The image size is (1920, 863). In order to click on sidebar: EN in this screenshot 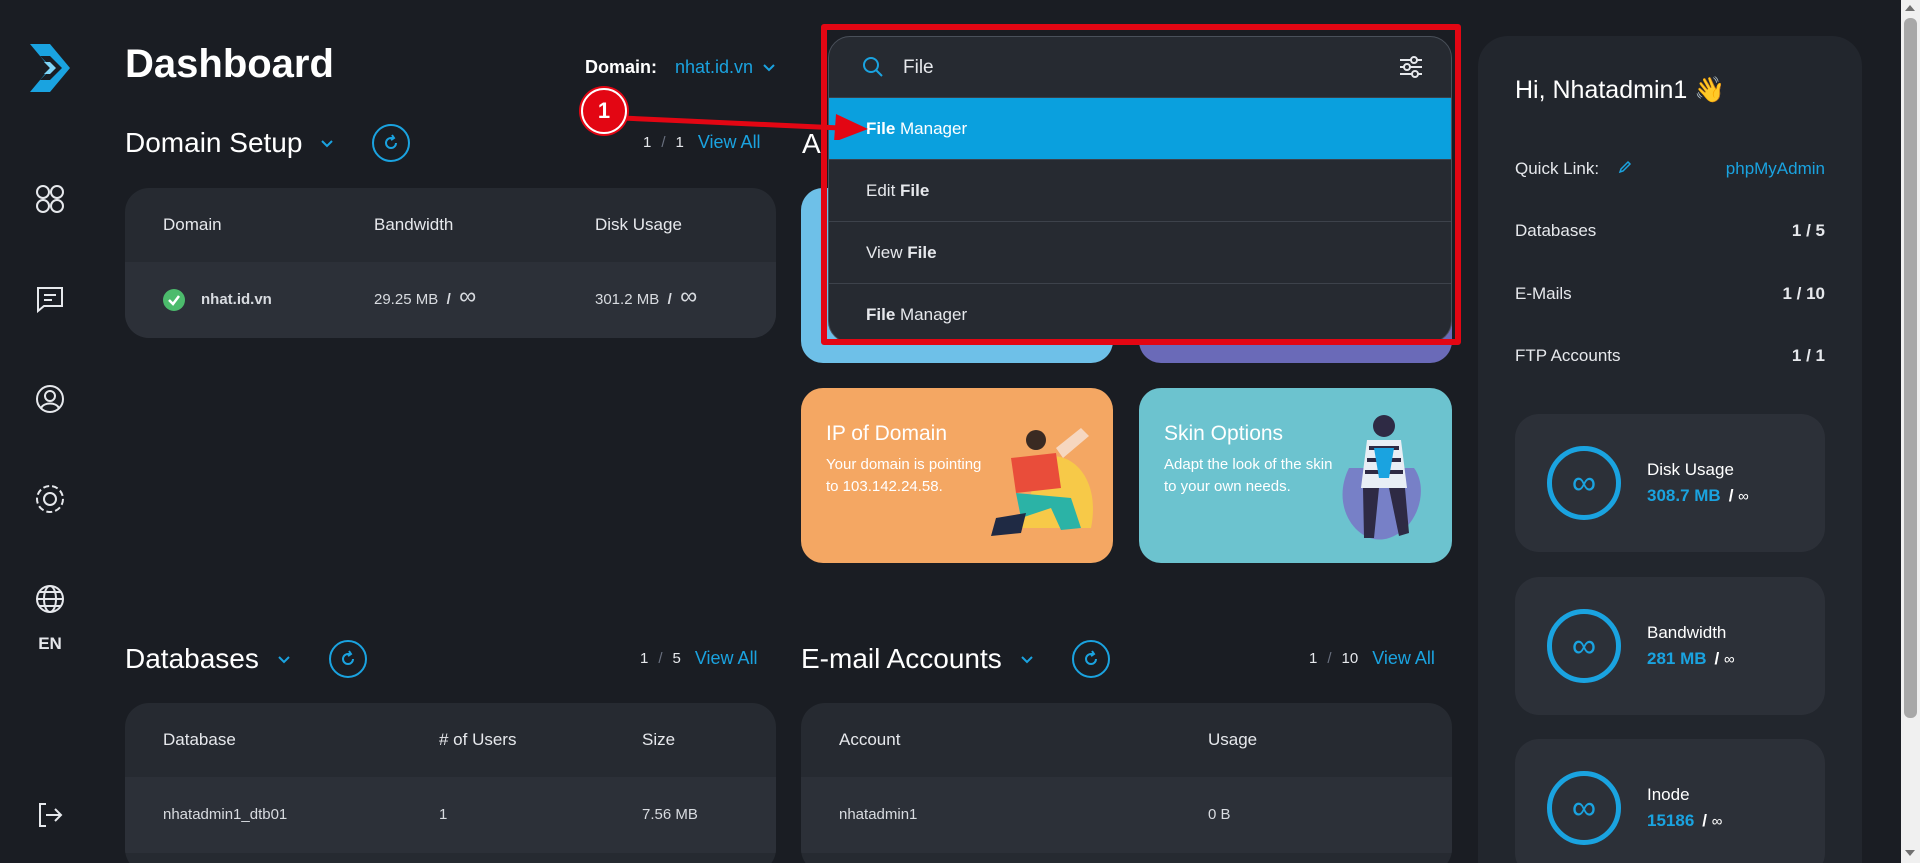, I will do `click(50, 431)`.